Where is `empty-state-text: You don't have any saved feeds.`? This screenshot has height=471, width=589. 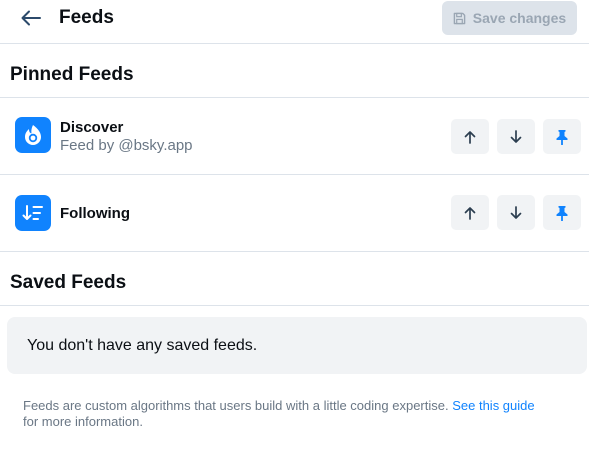 empty-state-text: You don't have any saved feeds. is located at coordinates (142, 345).